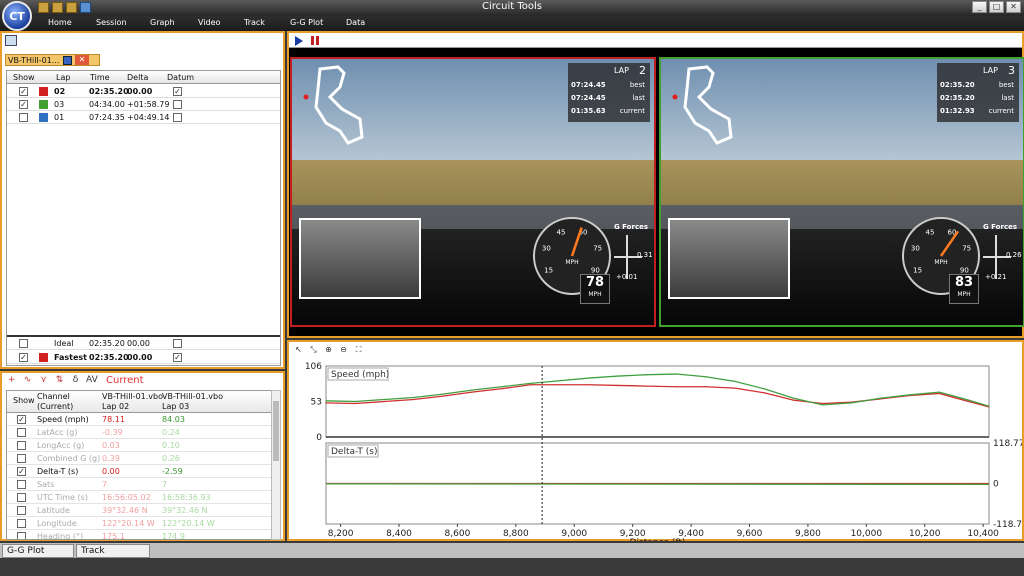 The height and width of the screenshot is (576, 1024). What do you see at coordinates (17, 16) in the screenshot?
I see `app-logo: CT` at bounding box center [17, 16].